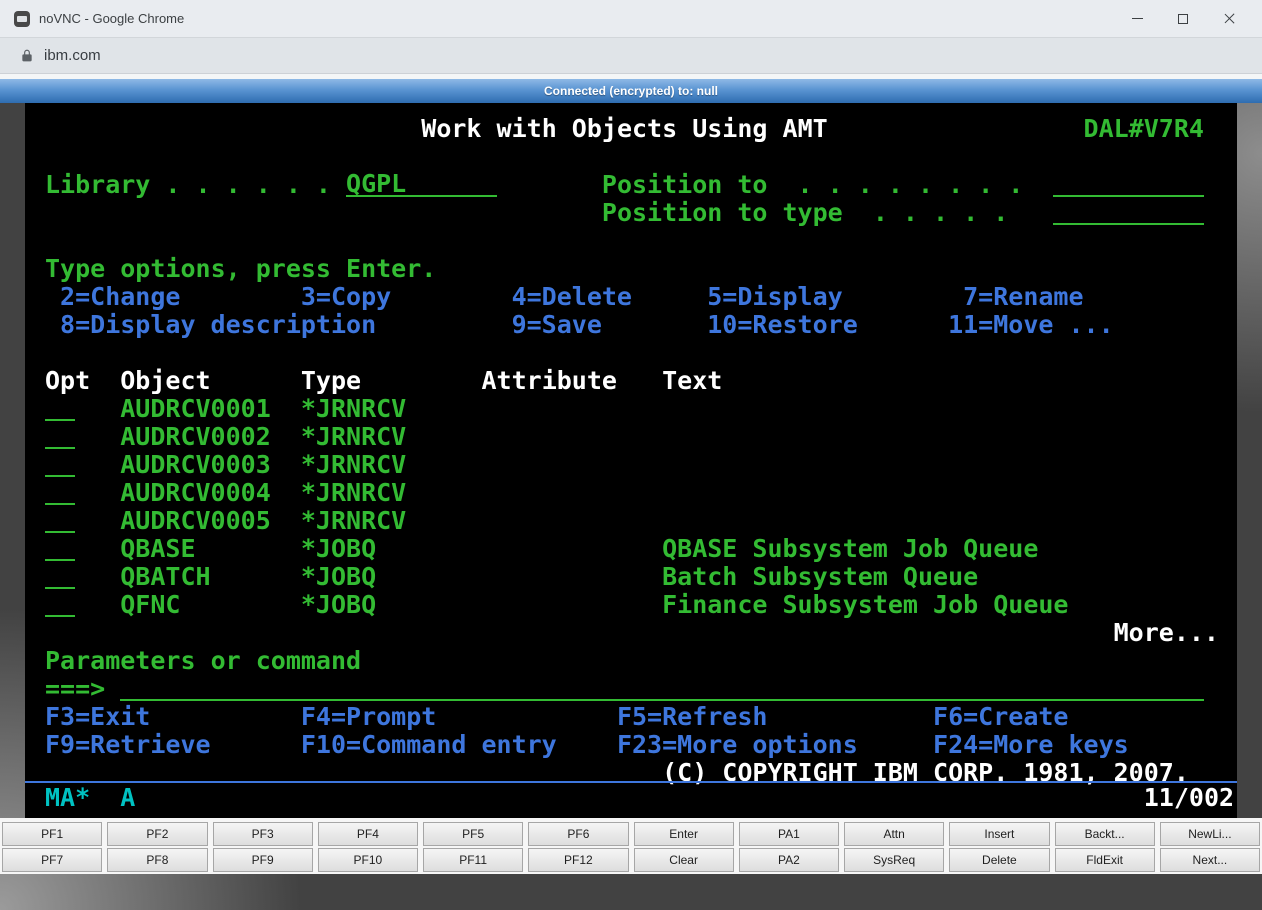 Image resolution: width=1262 pixels, height=910 pixels. I want to click on fkey-label: F24=More keys, so click(1031, 744).